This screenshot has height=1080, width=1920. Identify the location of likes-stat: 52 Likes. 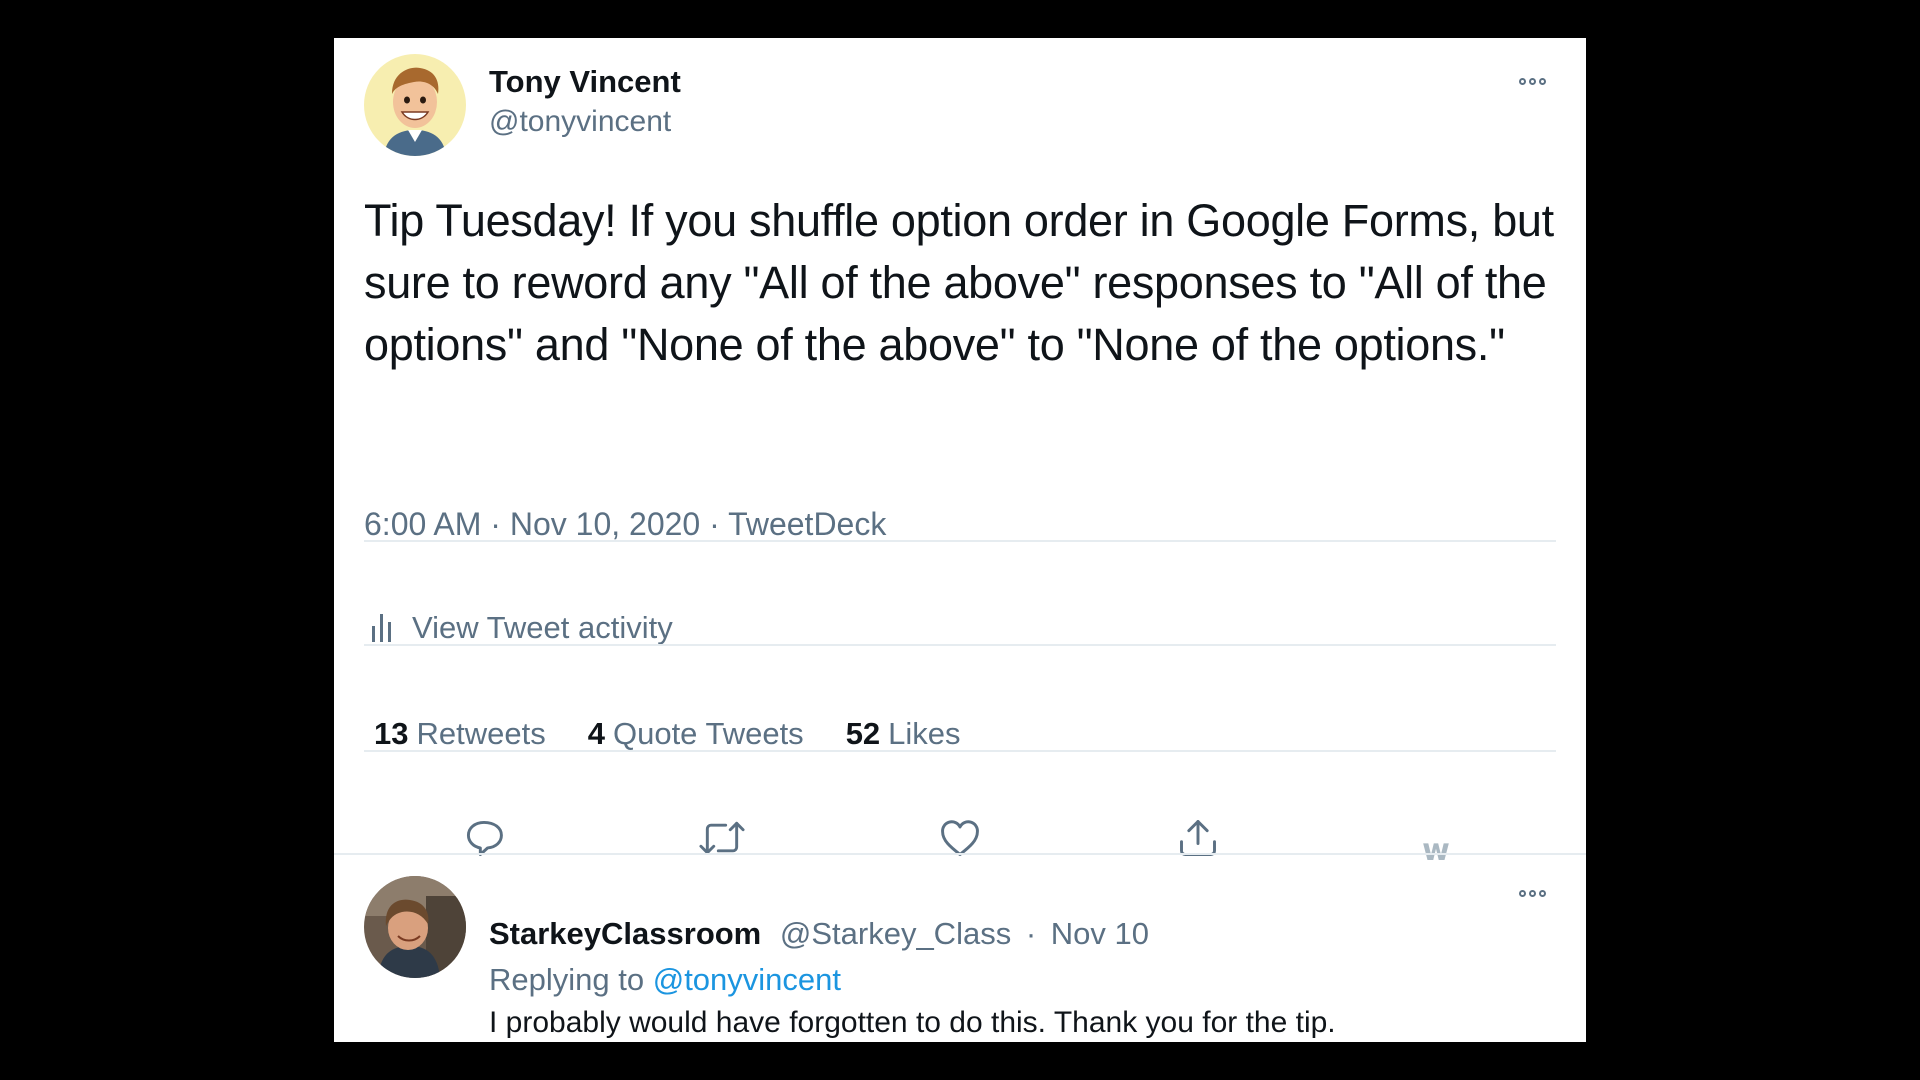
(903, 734).